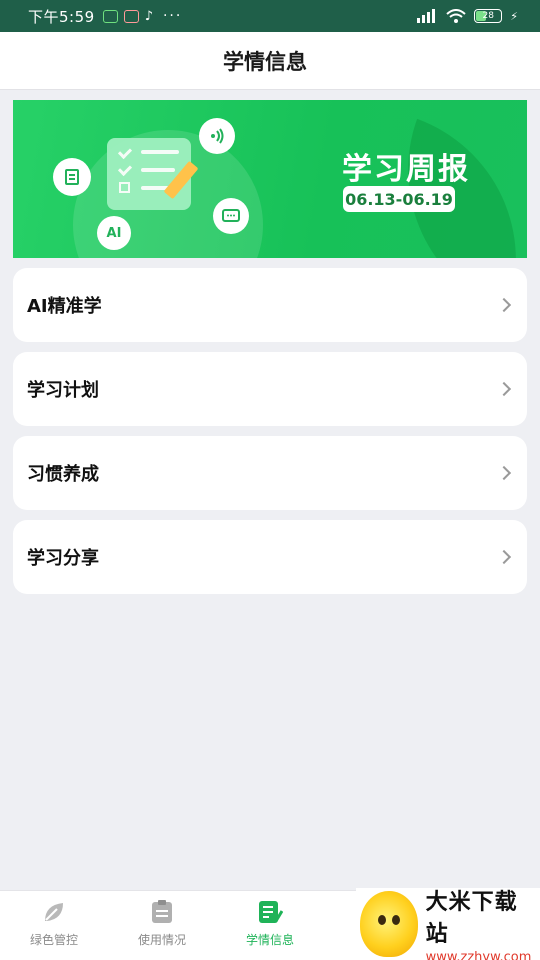 The width and height of the screenshot is (540, 960). Describe the element at coordinates (456, 16) in the screenshot. I see `wifi-icon` at that location.